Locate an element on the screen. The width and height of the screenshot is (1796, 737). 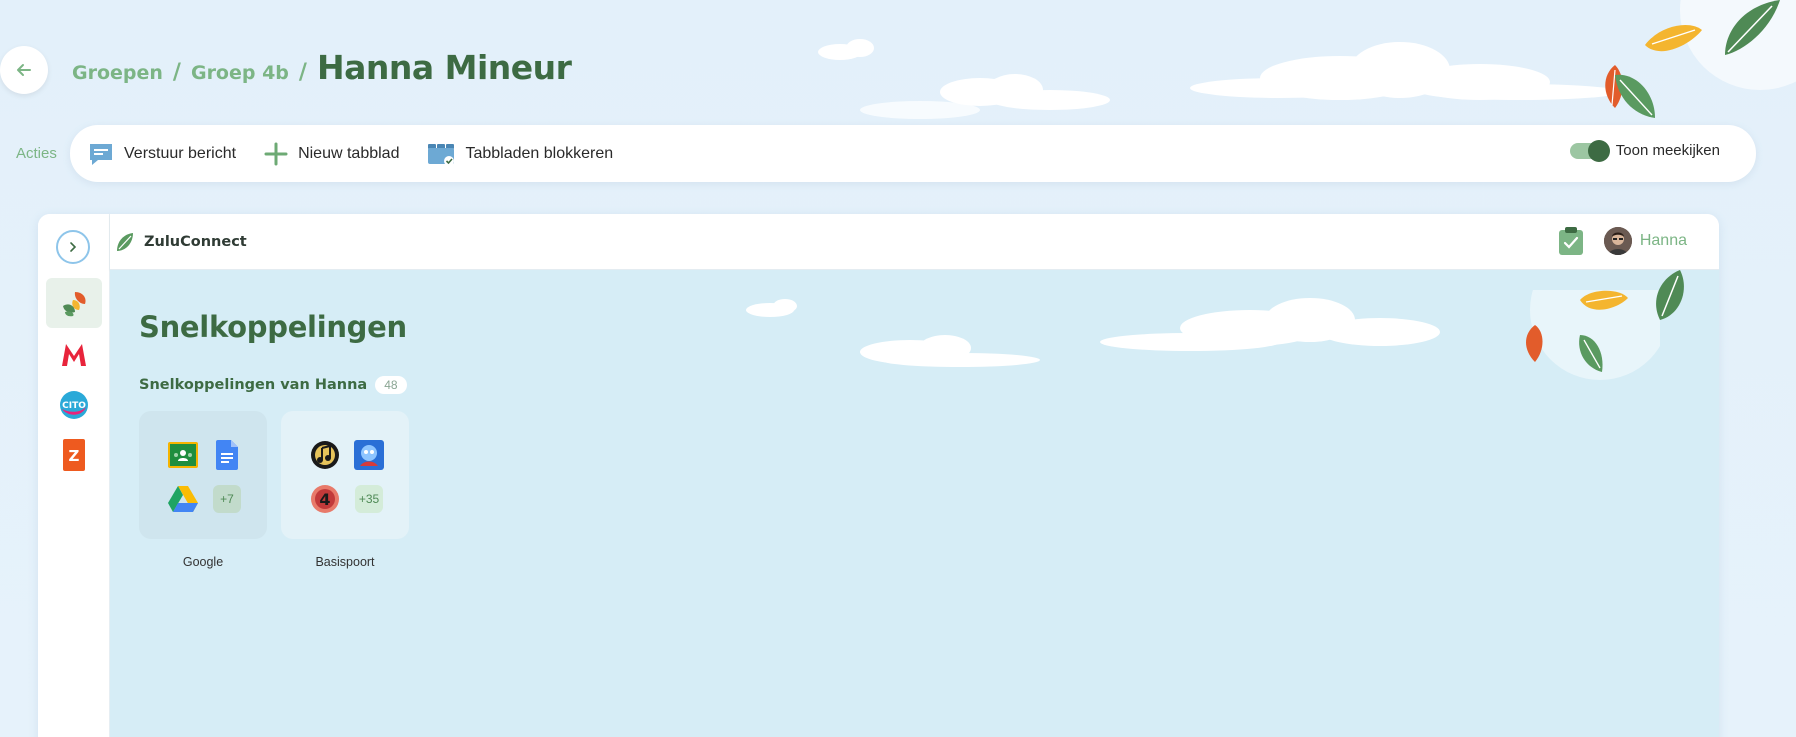
watch-toggle: Toon meekijken is located at coordinates (1644, 150).